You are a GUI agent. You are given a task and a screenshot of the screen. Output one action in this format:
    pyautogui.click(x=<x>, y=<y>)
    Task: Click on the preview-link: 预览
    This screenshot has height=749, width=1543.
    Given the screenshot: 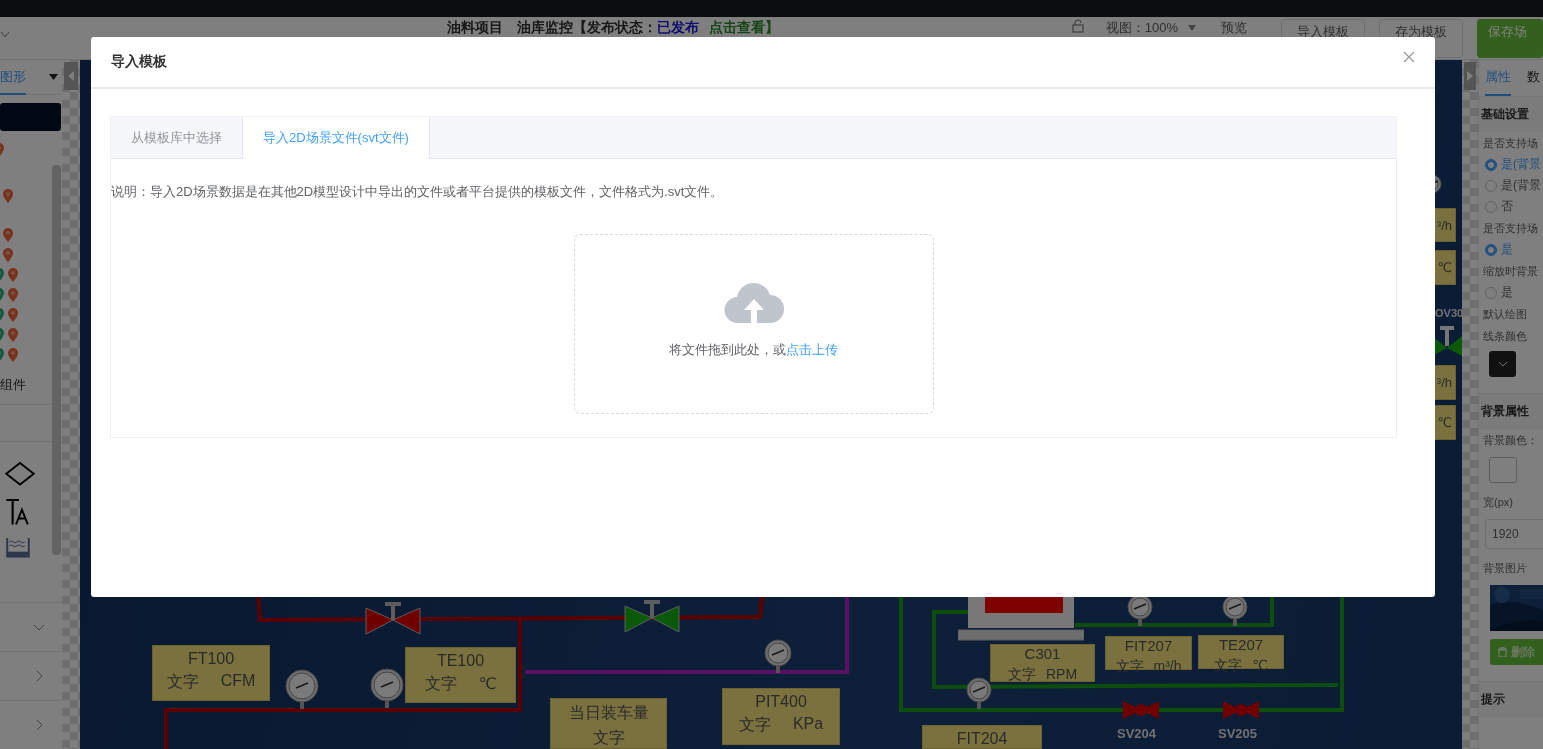 What is the action you would take?
    pyautogui.click(x=1234, y=28)
    